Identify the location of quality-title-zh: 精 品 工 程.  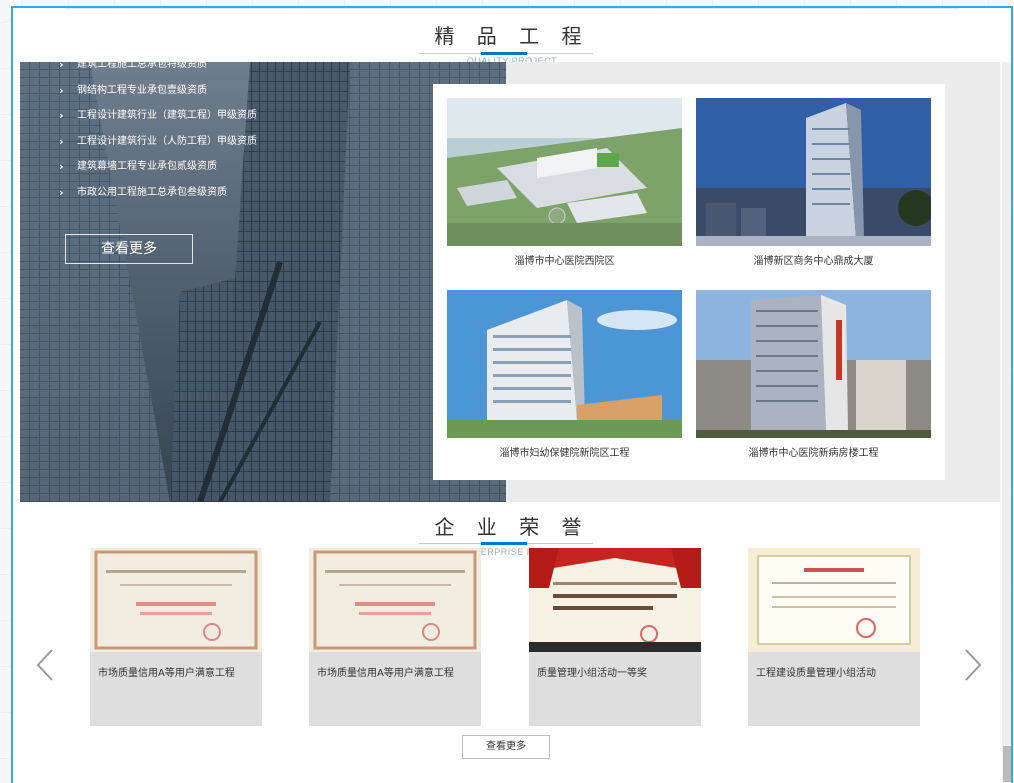
(512, 36).